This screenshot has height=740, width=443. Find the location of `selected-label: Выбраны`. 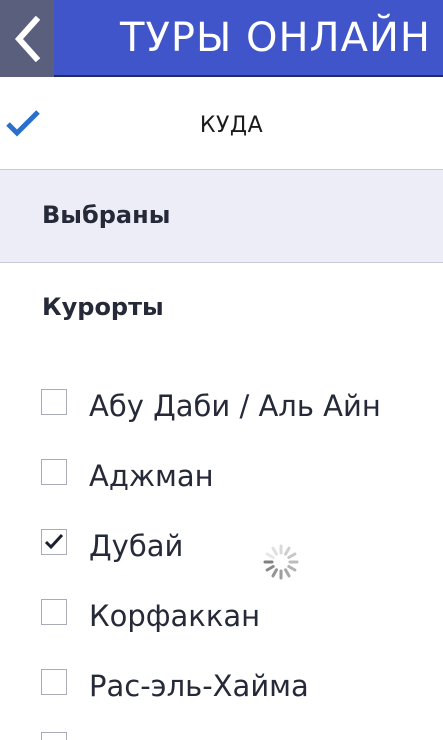

selected-label: Выбраны is located at coordinates (106, 215).